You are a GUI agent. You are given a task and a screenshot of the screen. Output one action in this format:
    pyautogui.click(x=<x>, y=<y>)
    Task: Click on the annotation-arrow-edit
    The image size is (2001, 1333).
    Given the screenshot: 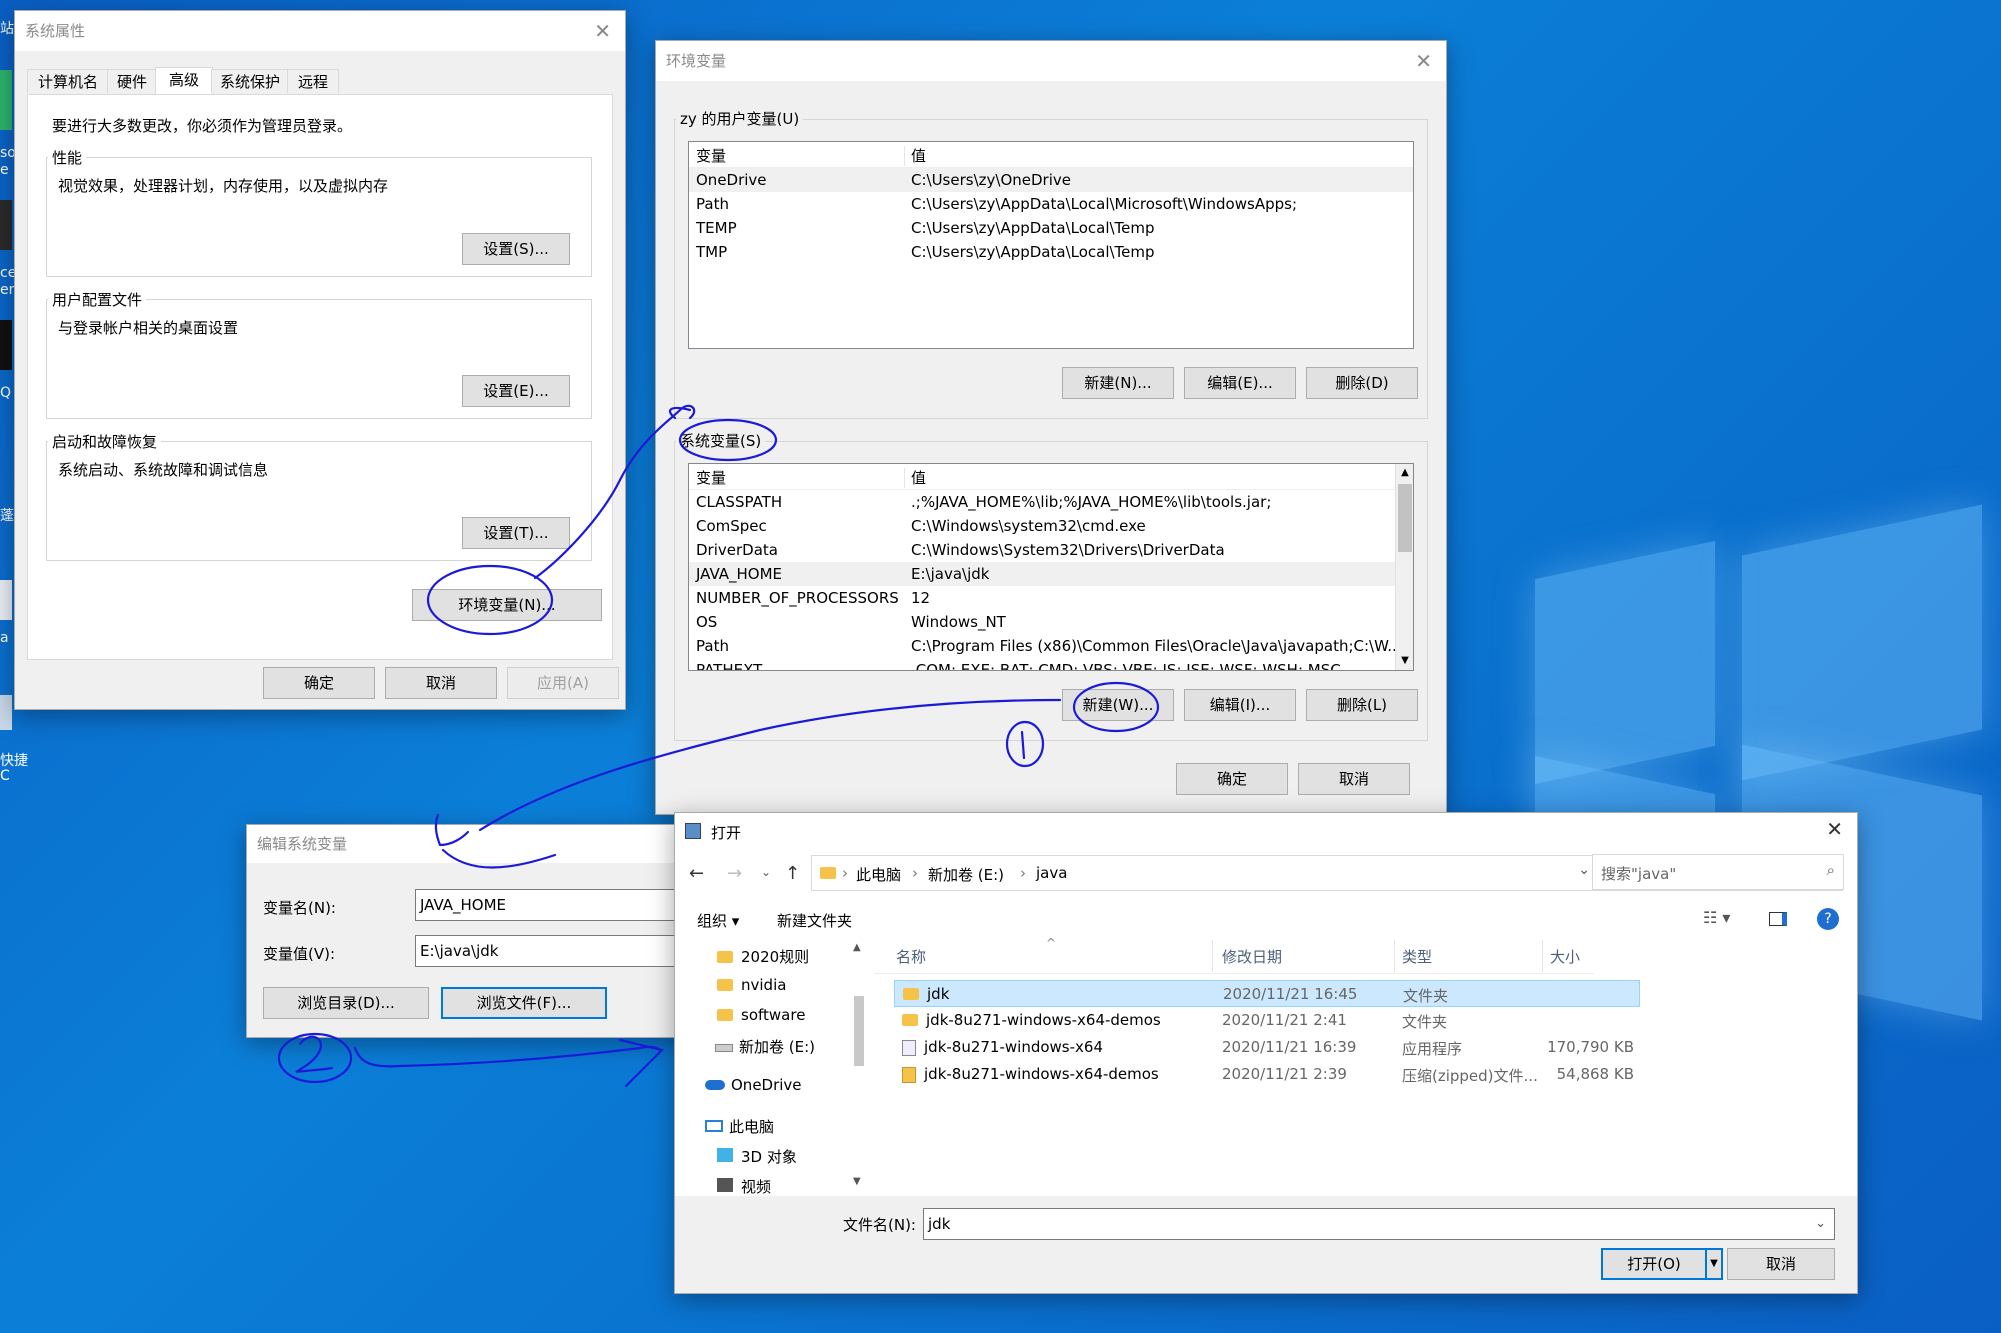 What is the action you would take?
    pyautogui.click(x=452, y=830)
    